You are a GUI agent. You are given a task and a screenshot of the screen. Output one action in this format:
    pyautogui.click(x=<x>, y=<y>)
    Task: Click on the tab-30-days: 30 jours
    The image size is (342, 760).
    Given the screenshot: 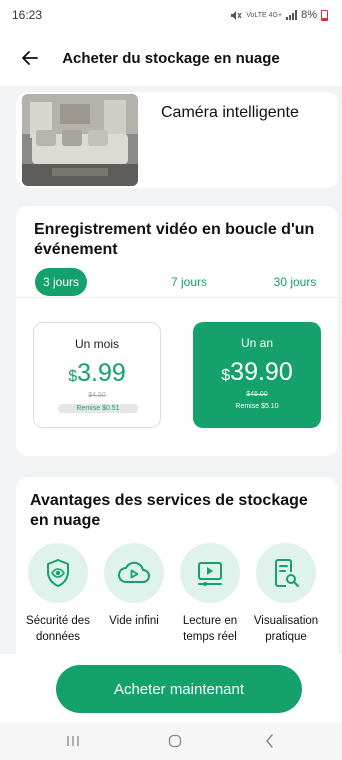 What is the action you would take?
    pyautogui.click(x=295, y=282)
    